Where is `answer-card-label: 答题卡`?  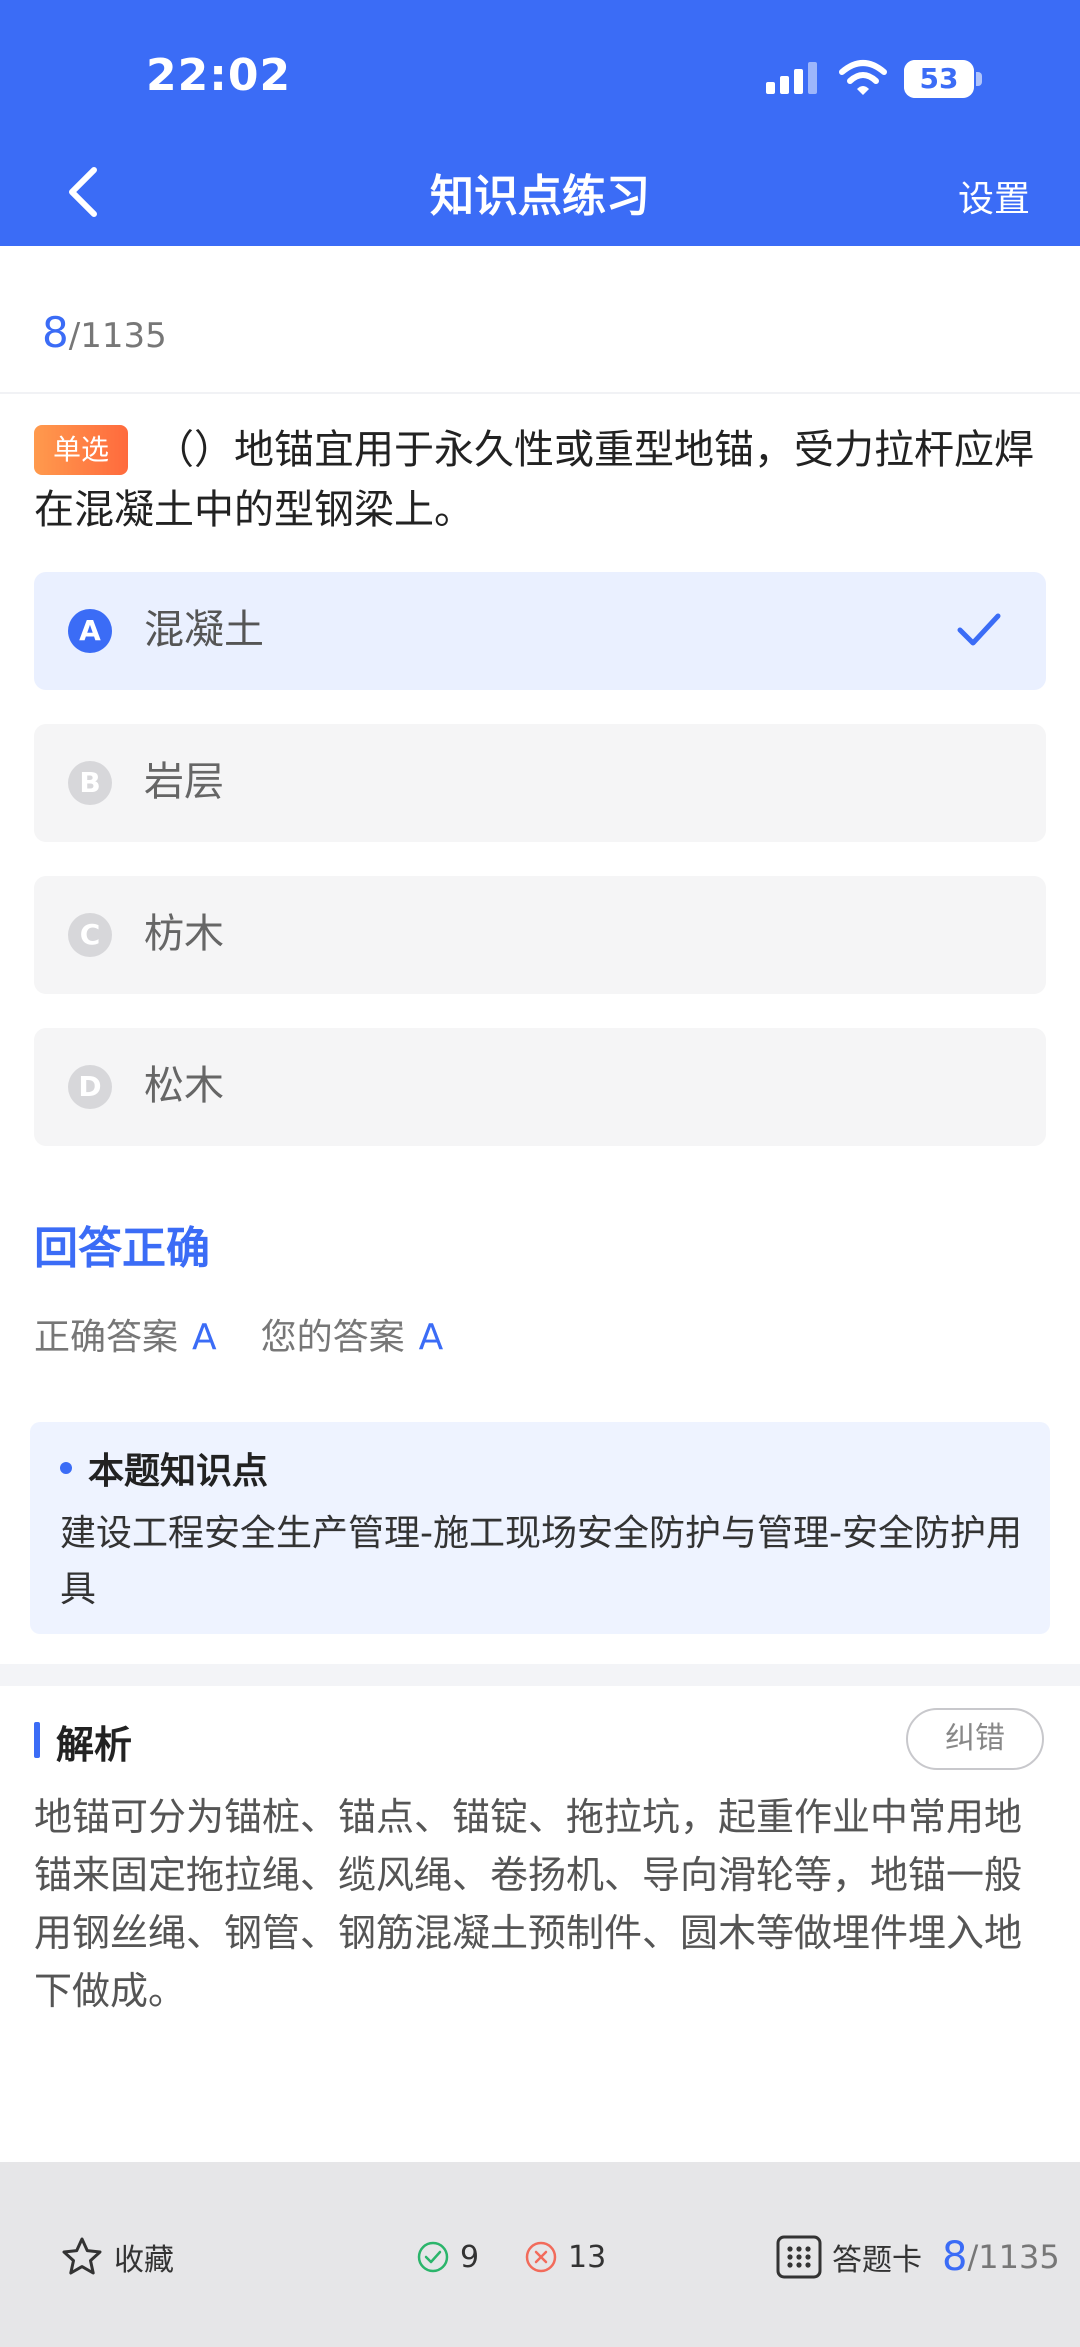 answer-card-label: 答题卡 is located at coordinates (877, 2260).